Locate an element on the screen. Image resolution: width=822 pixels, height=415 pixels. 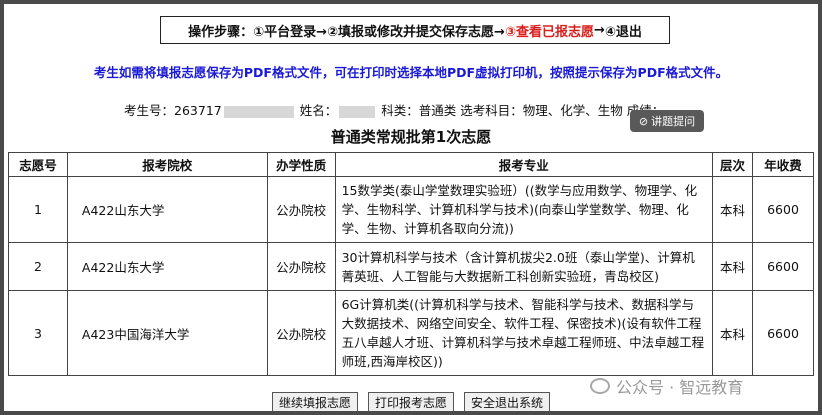
subjects-label: 选考科目： is located at coordinates (491, 110).